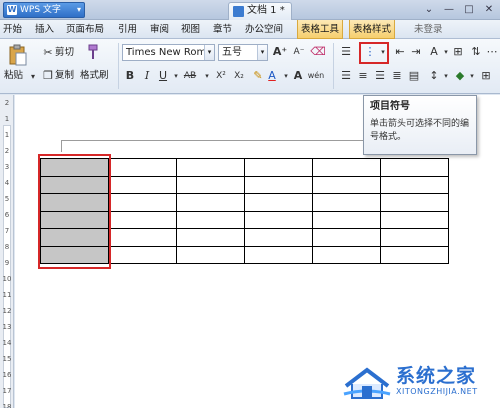 This screenshot has height=408, width=500. Describe the element at coordinates (420, 130) in the screenshot. I see `tooltip-body: 单击箭头可选择不同的编号格式。` at that location.